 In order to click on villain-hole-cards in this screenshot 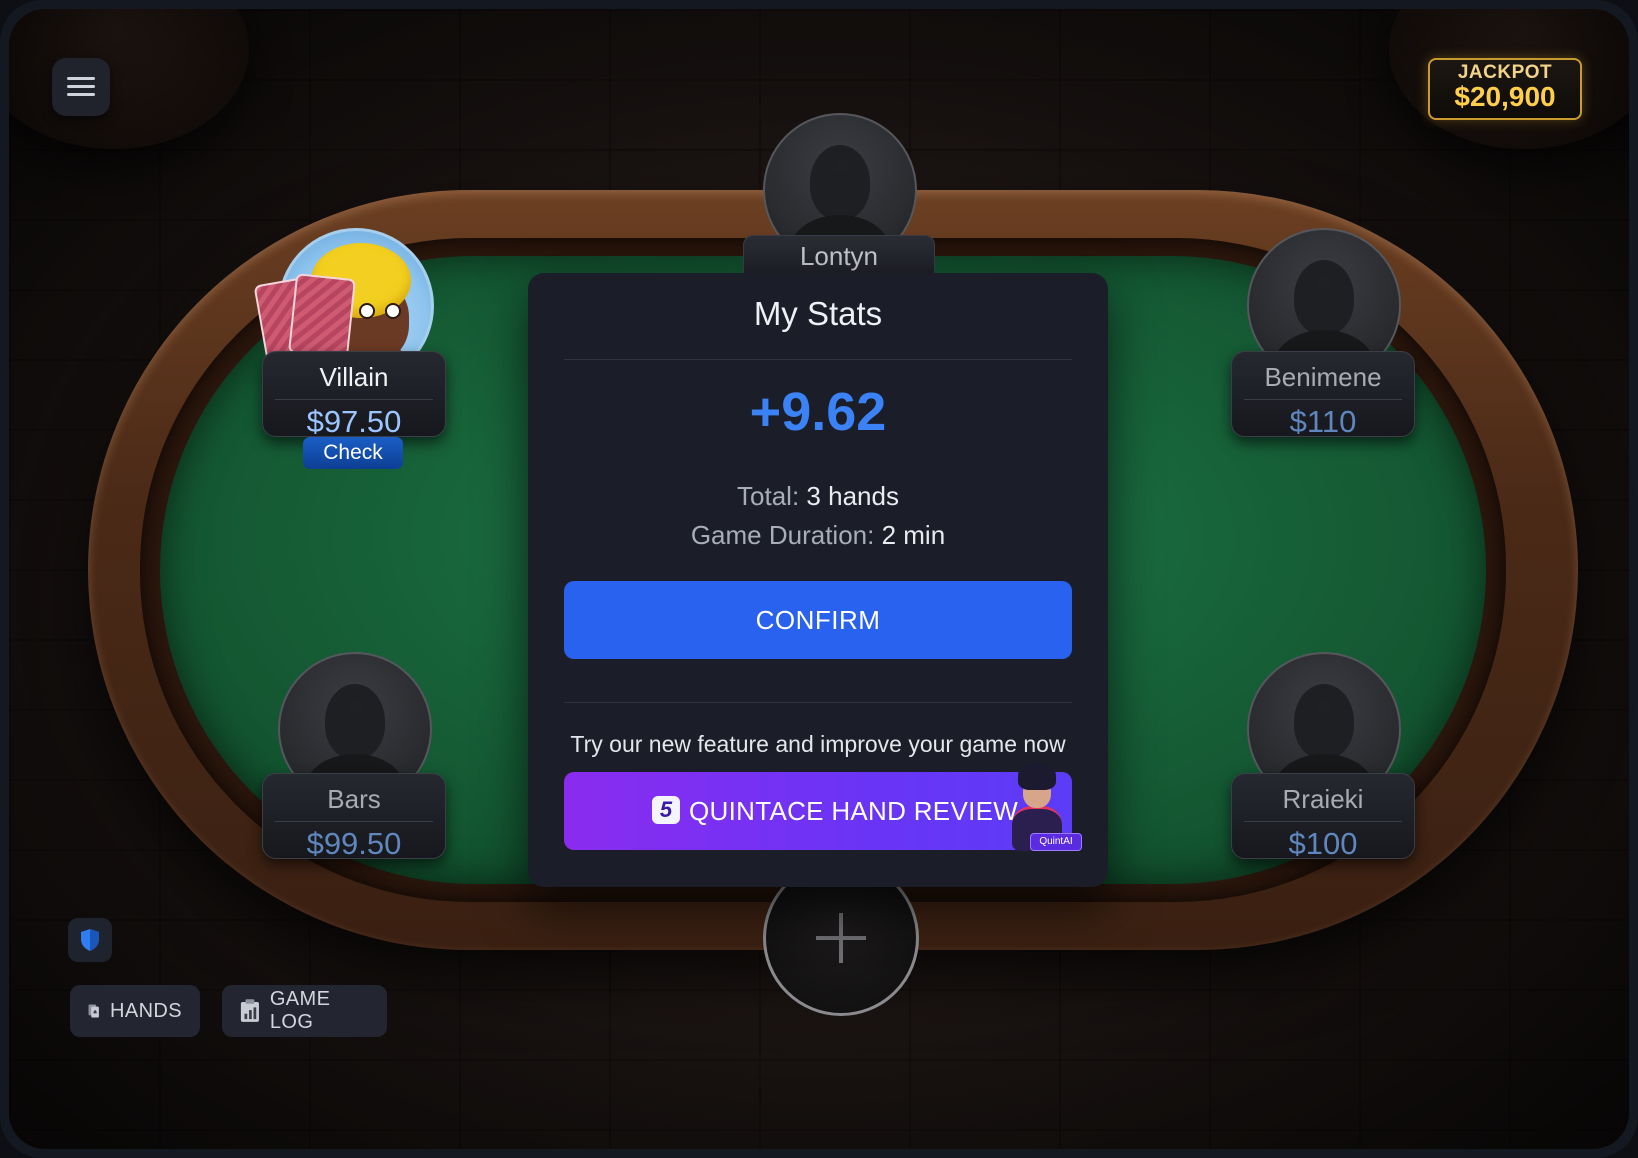, I will do `click(305, 319)`.